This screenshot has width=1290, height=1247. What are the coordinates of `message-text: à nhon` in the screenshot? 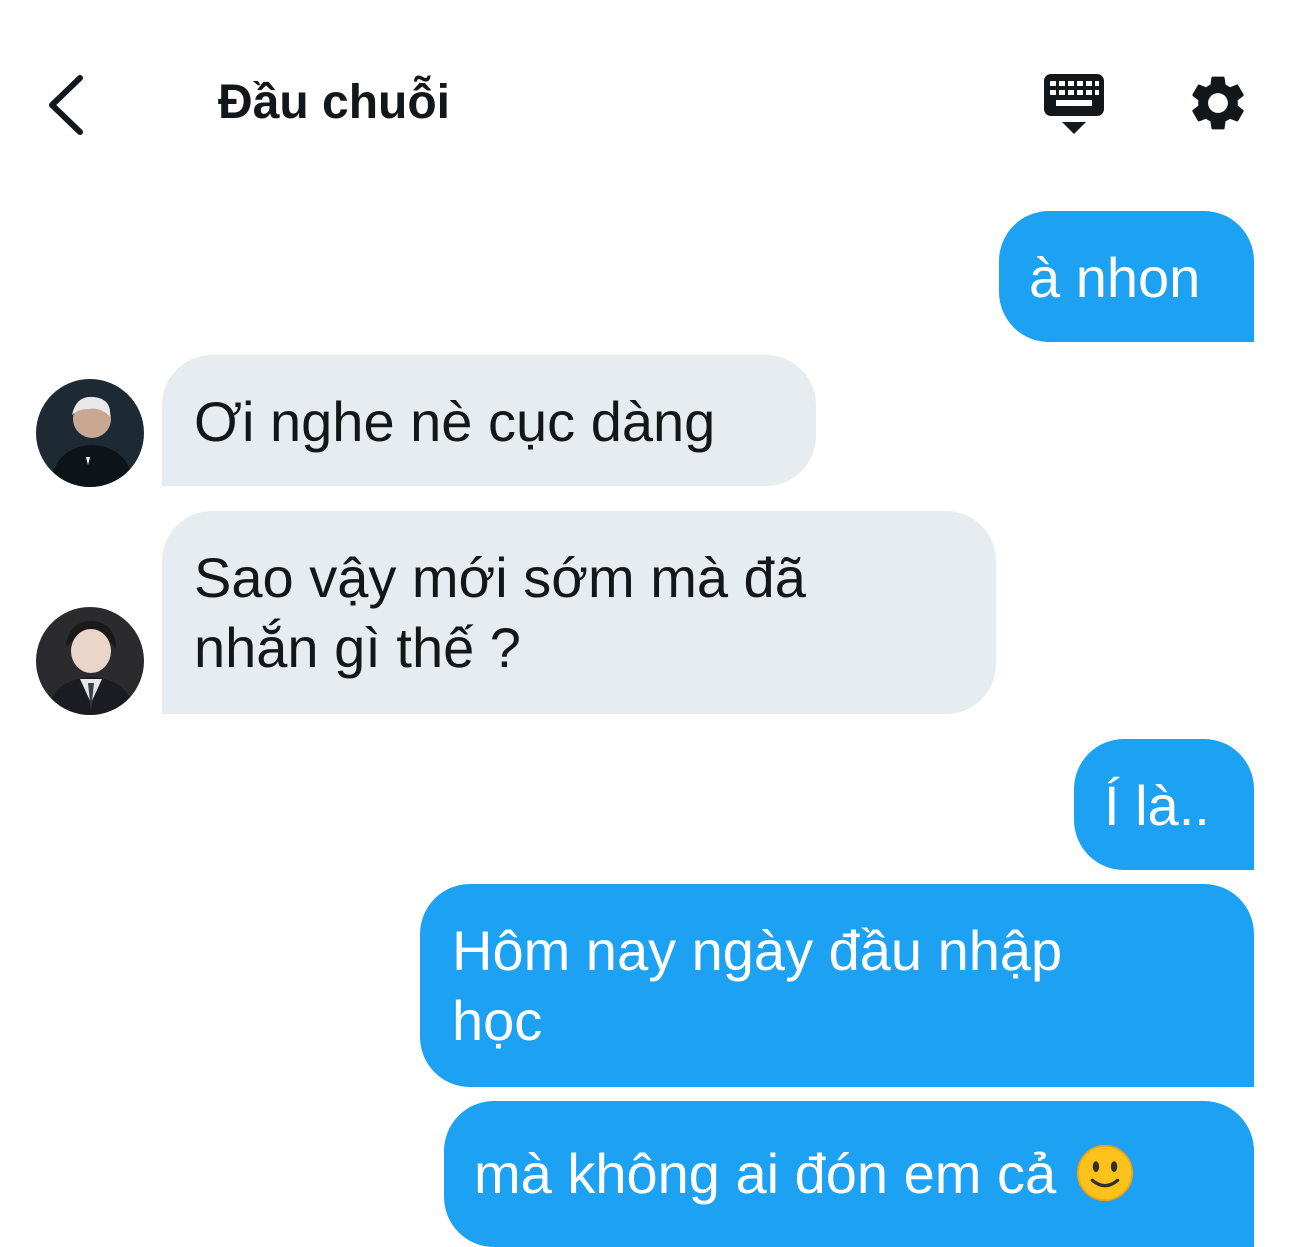 It's located at (1115, 277).